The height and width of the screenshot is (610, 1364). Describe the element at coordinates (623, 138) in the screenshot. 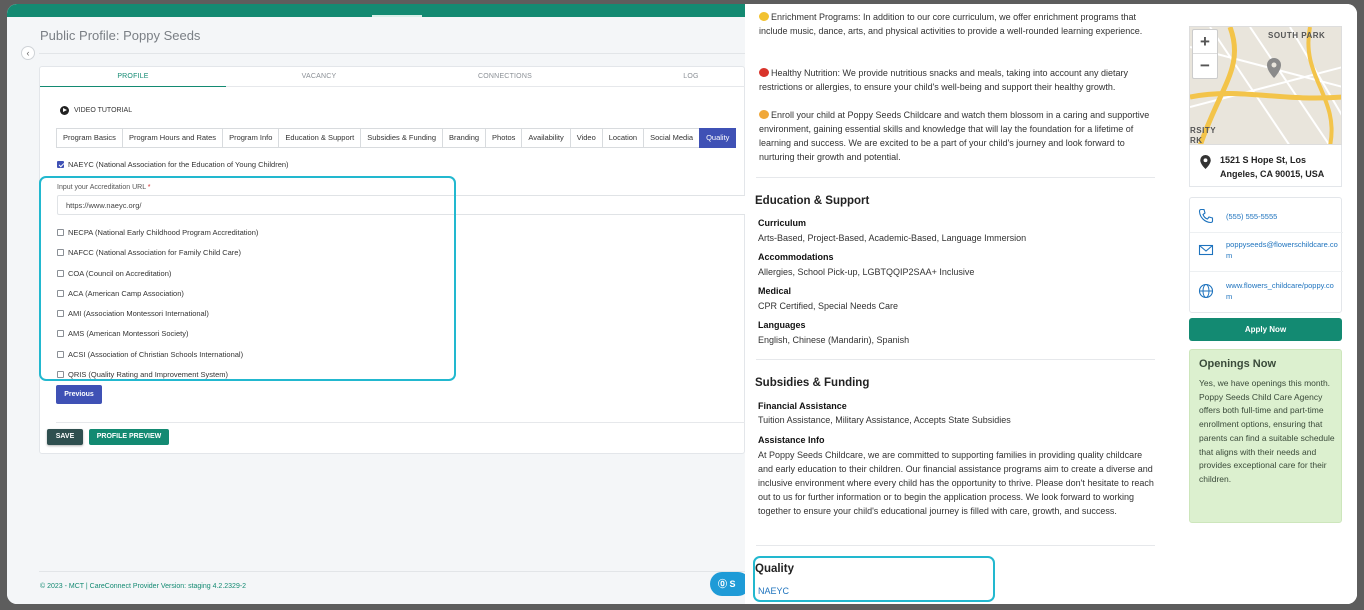

I see `subtab-location: Location` at that location.